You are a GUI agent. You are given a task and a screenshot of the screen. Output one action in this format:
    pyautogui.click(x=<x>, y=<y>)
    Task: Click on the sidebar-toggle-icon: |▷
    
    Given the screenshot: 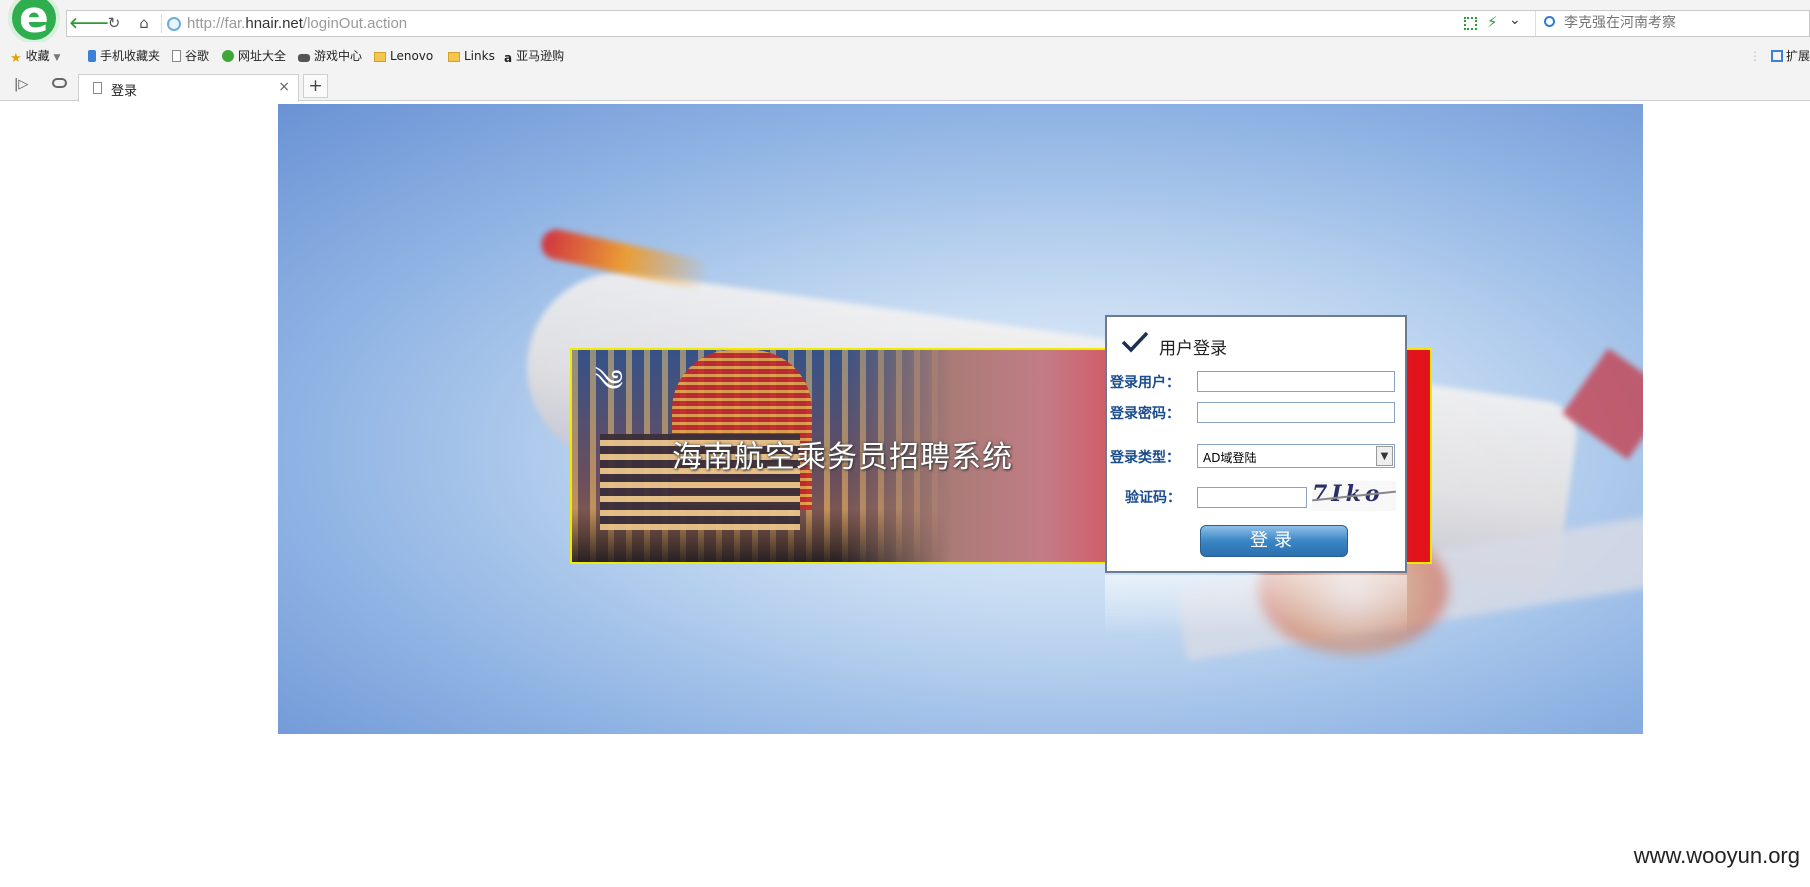 What is the action you would take?
    pyautogui.click(x=21, y=84)
    